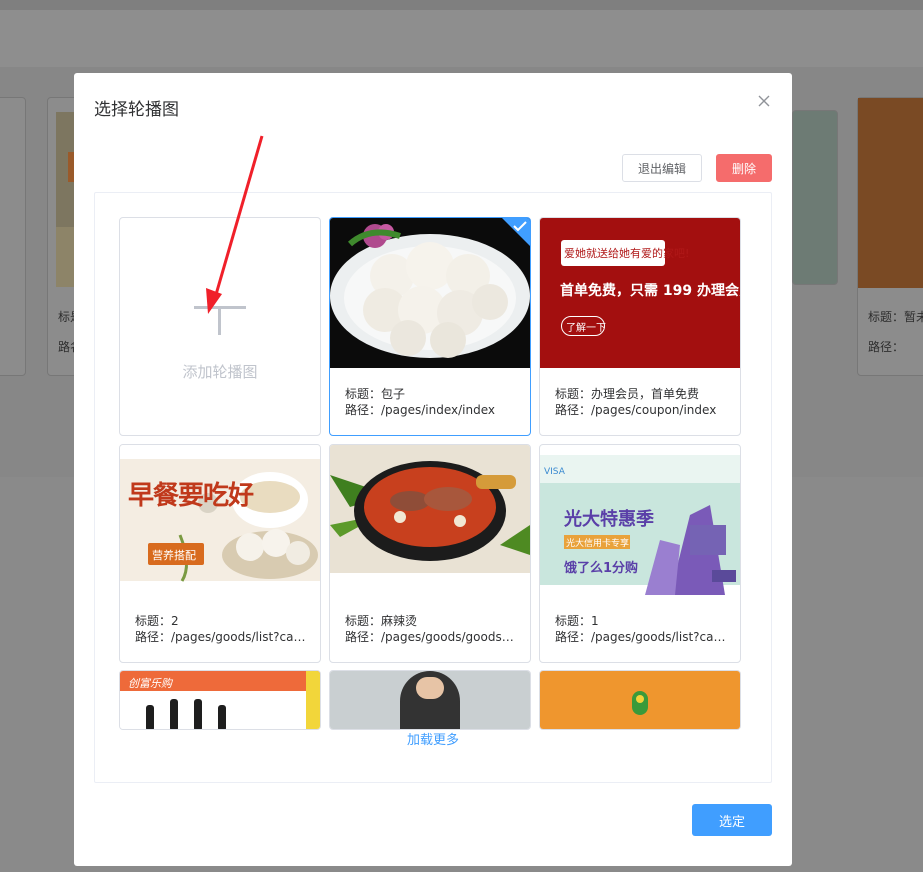 This screenshot has width=923, height=872. I want to click on banner-path: 路径：/pages/goods/goods?id=1, so click(432, 637).